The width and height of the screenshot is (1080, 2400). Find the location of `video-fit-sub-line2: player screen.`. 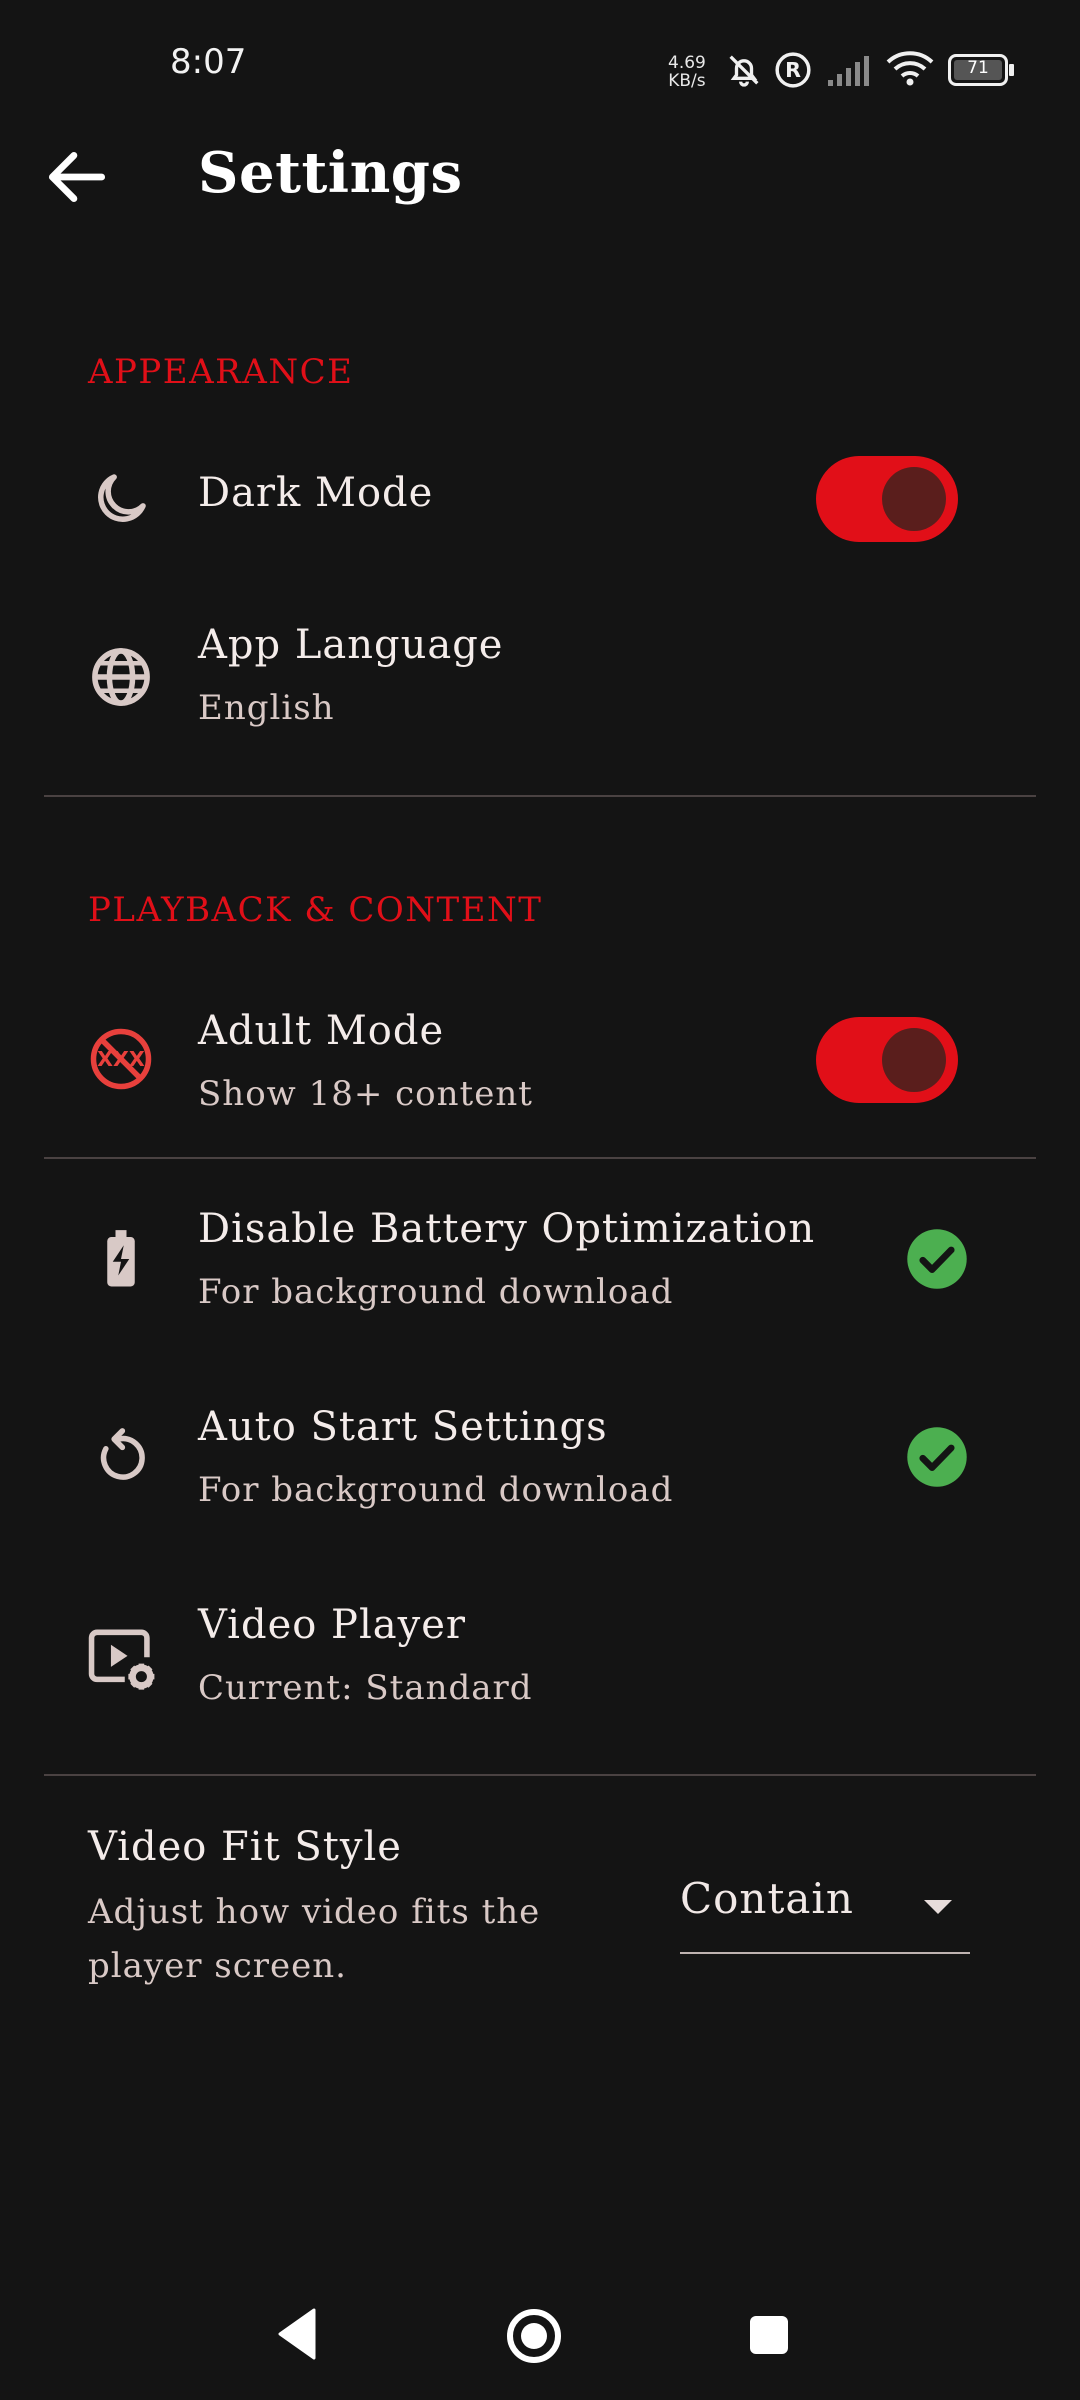

video-fit-sub-line2: player screen. is located at coordinates (217, 1966).